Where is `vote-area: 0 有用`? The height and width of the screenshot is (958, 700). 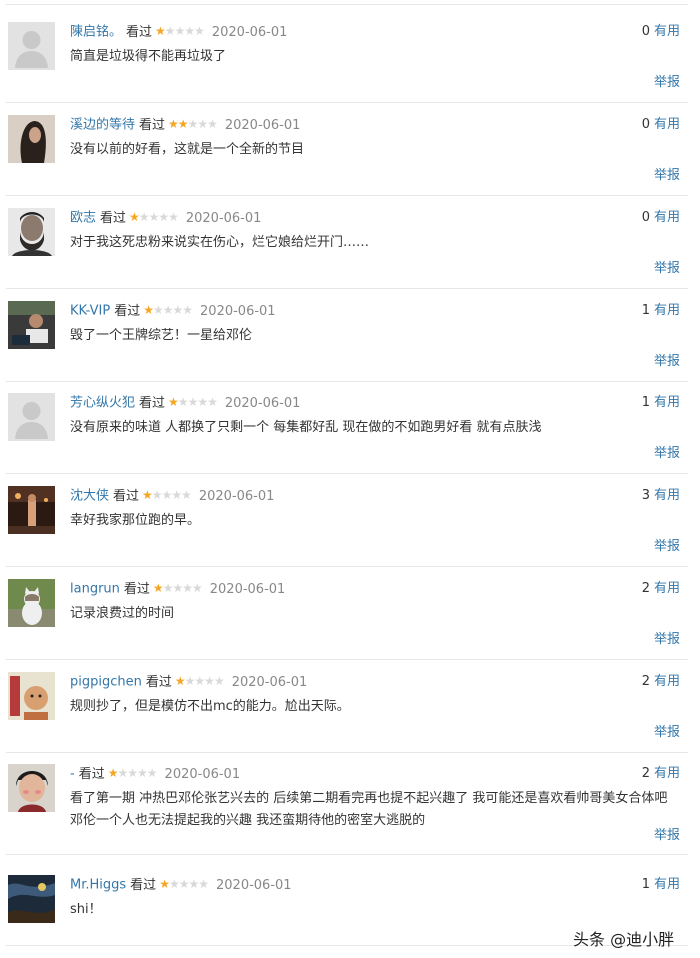 vote-area: 0 有用 is located at coordinates (661, 218).